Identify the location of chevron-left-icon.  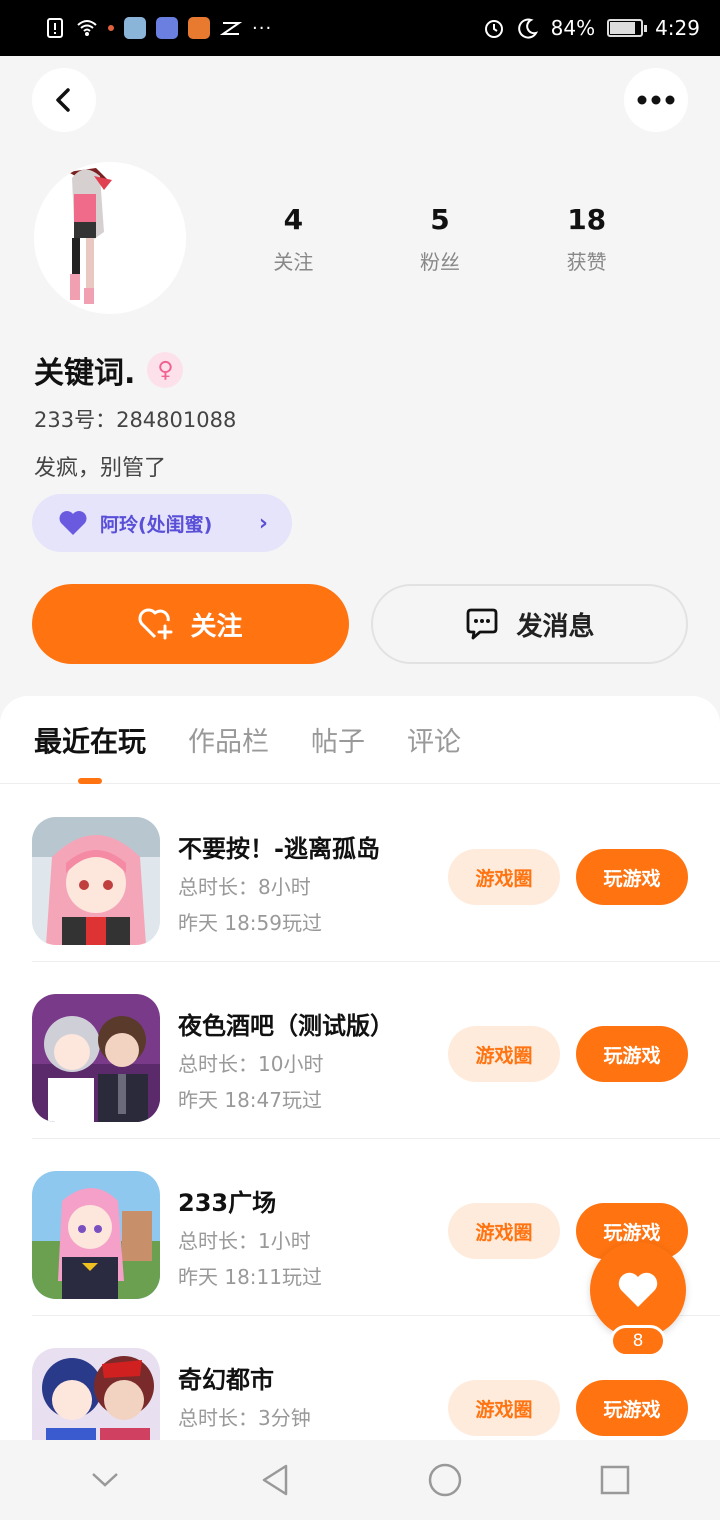
(63, 100).